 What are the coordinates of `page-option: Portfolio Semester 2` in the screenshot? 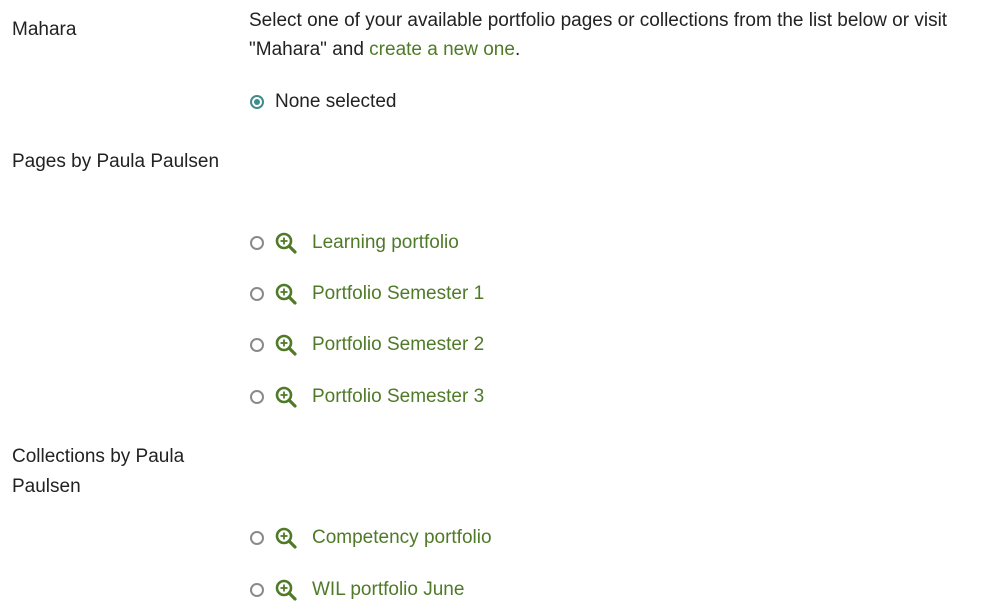 It's located at (366, 345).